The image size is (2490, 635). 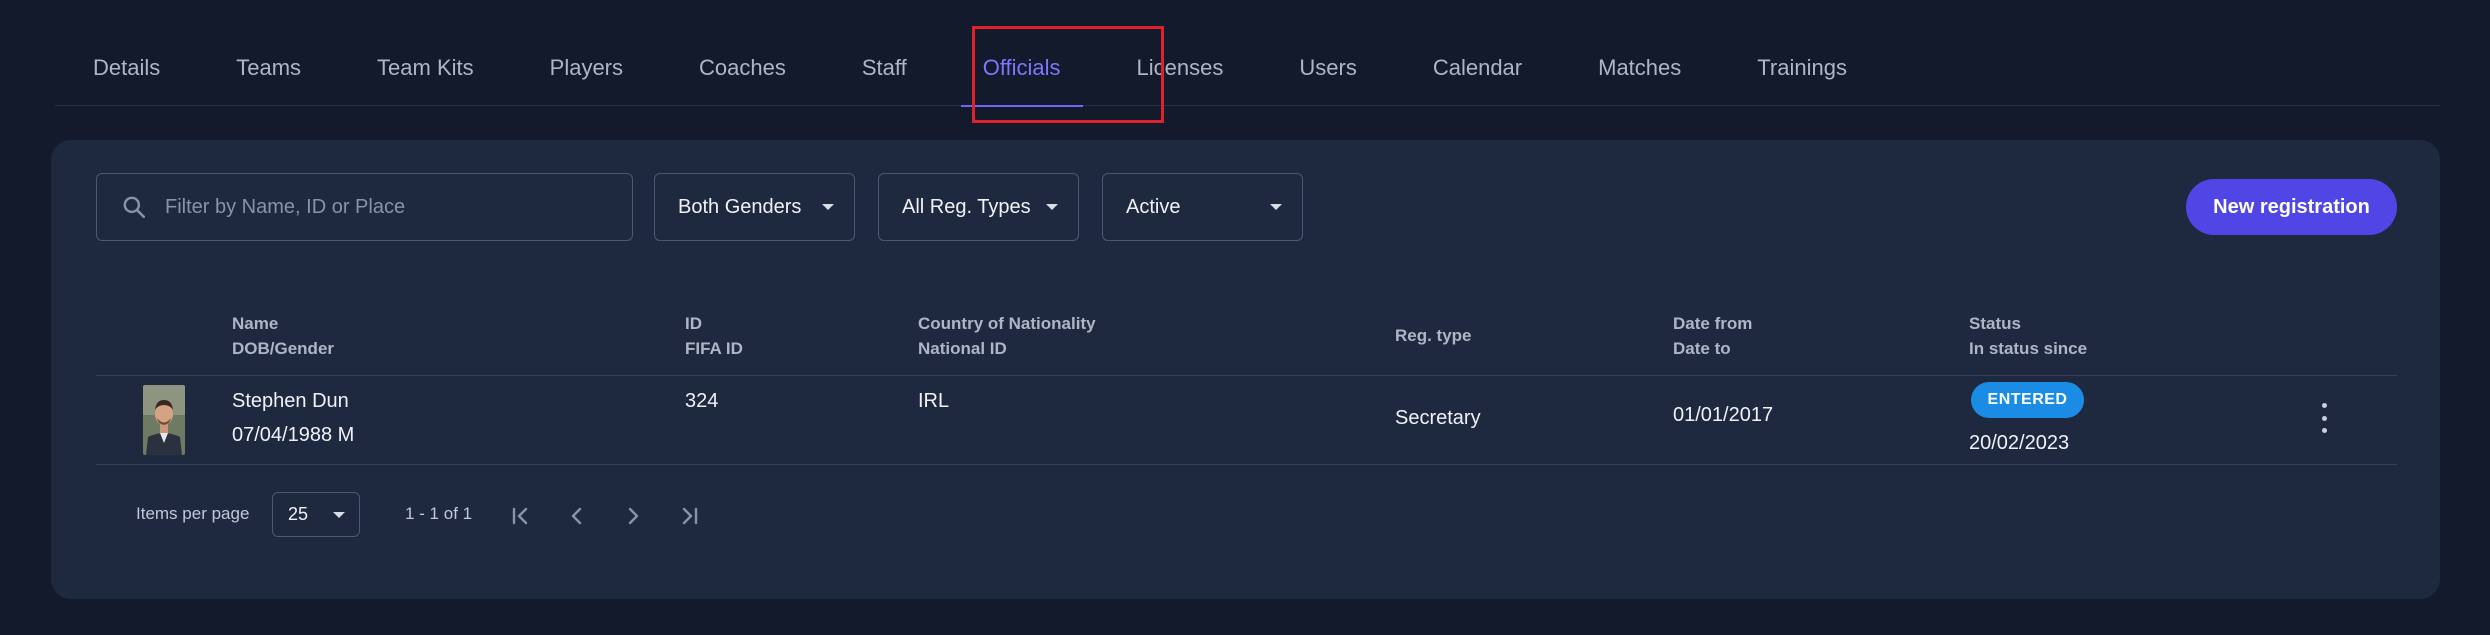 I want to click on column-header-national-id-label: National ID, so click(x=962, y=348).